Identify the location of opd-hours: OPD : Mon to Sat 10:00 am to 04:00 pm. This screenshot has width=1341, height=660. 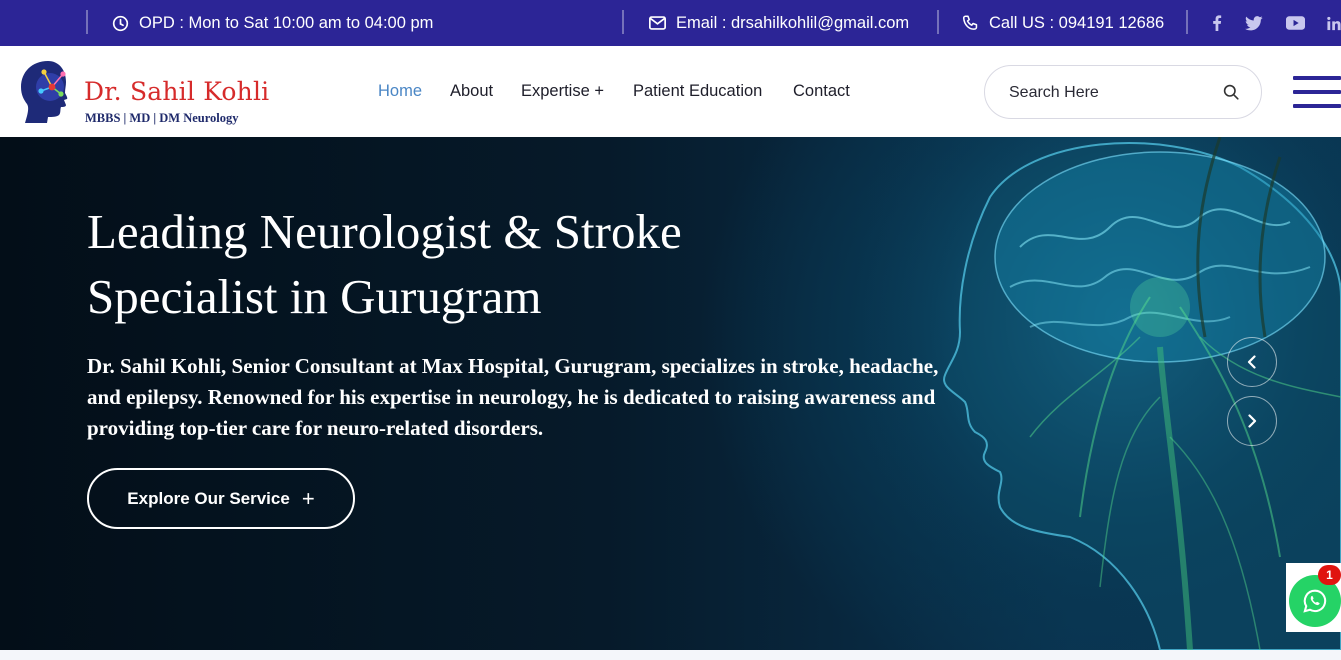
(272, 23).